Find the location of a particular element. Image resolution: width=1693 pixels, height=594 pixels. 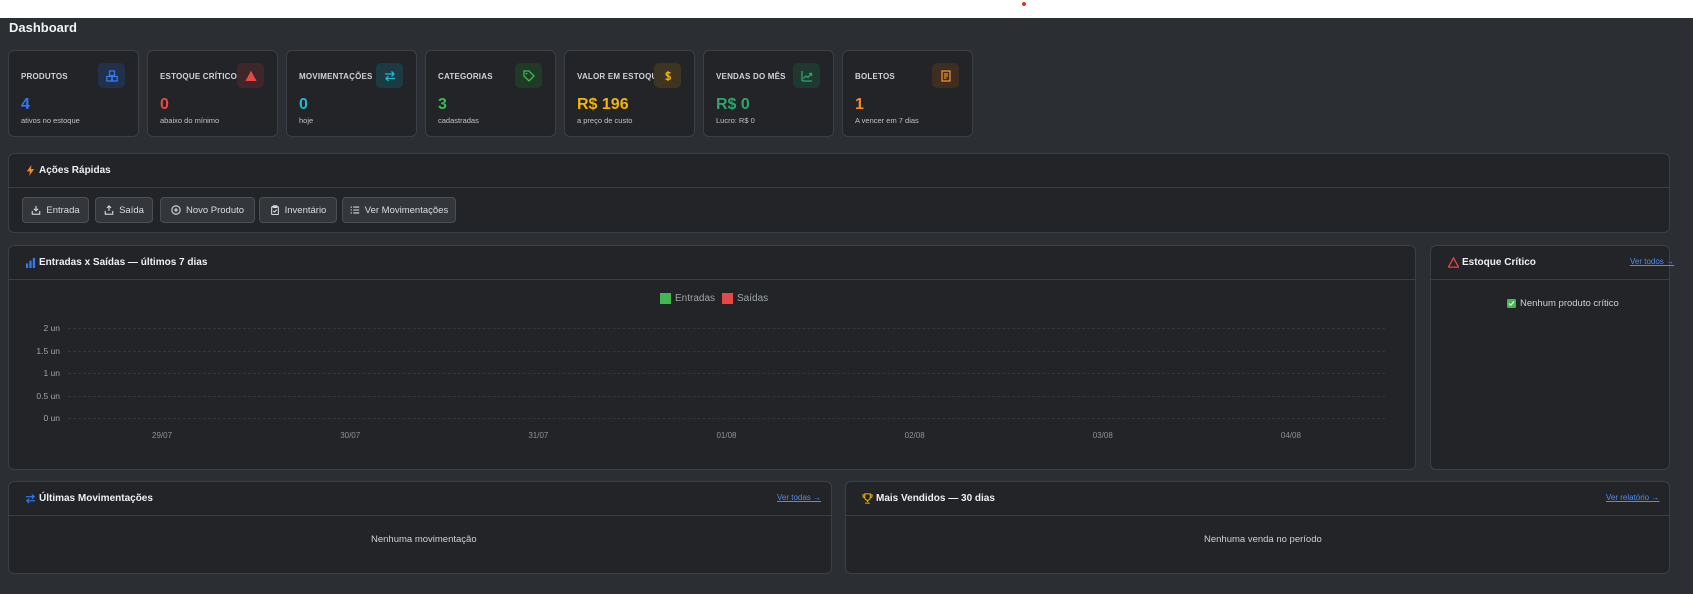

x-tick-label: 31/07 is located at coordinates (538, 435).